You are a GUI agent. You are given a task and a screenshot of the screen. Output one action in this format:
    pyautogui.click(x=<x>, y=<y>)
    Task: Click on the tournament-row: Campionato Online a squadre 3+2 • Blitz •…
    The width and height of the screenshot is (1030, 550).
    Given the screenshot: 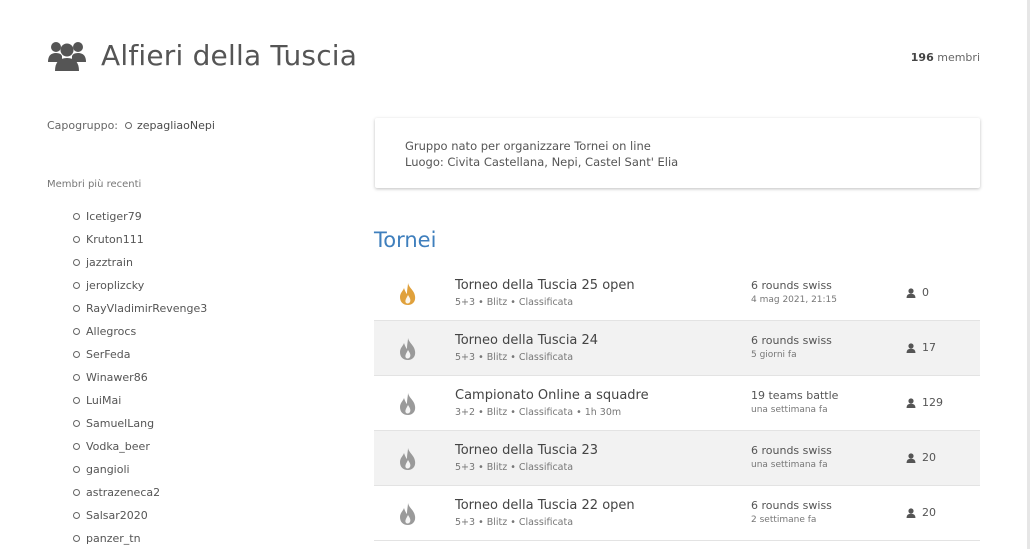 What is the action you would take?
    pyautogui.click(x=677, y=403)
    